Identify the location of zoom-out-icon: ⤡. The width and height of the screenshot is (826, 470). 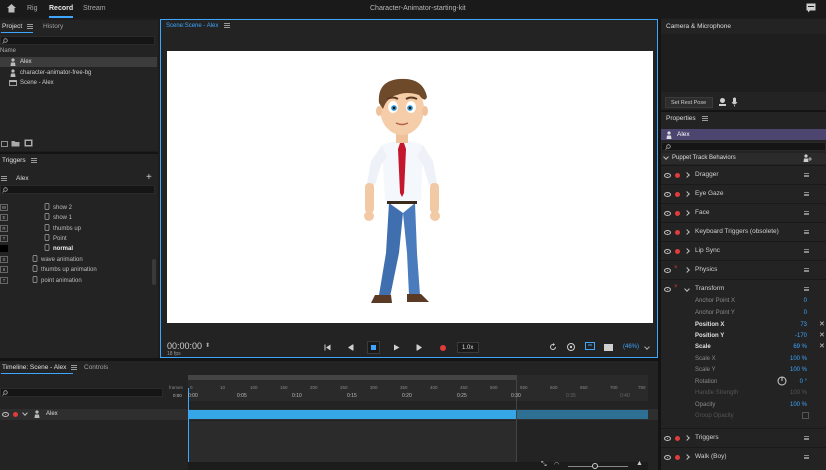
(544, 465).